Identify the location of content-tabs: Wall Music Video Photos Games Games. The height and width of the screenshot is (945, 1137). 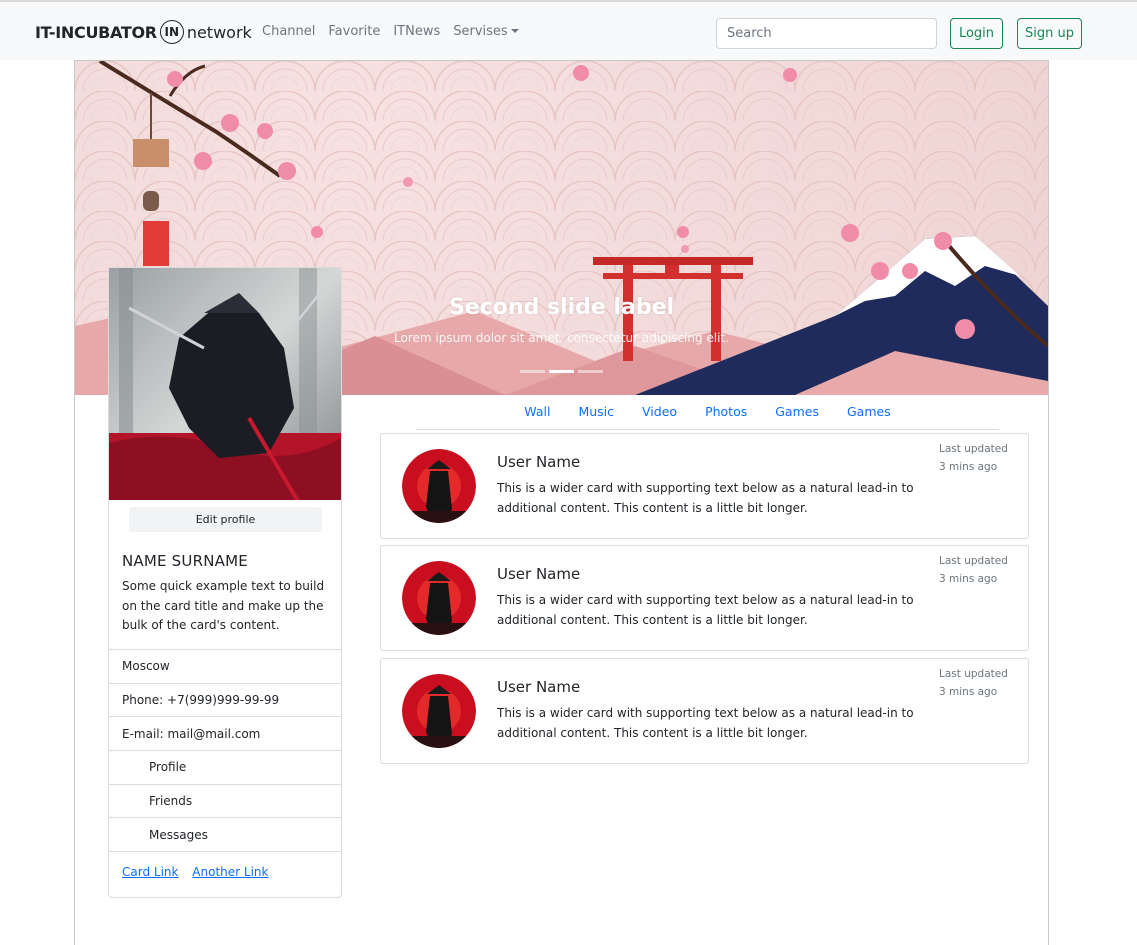
(707, 415).